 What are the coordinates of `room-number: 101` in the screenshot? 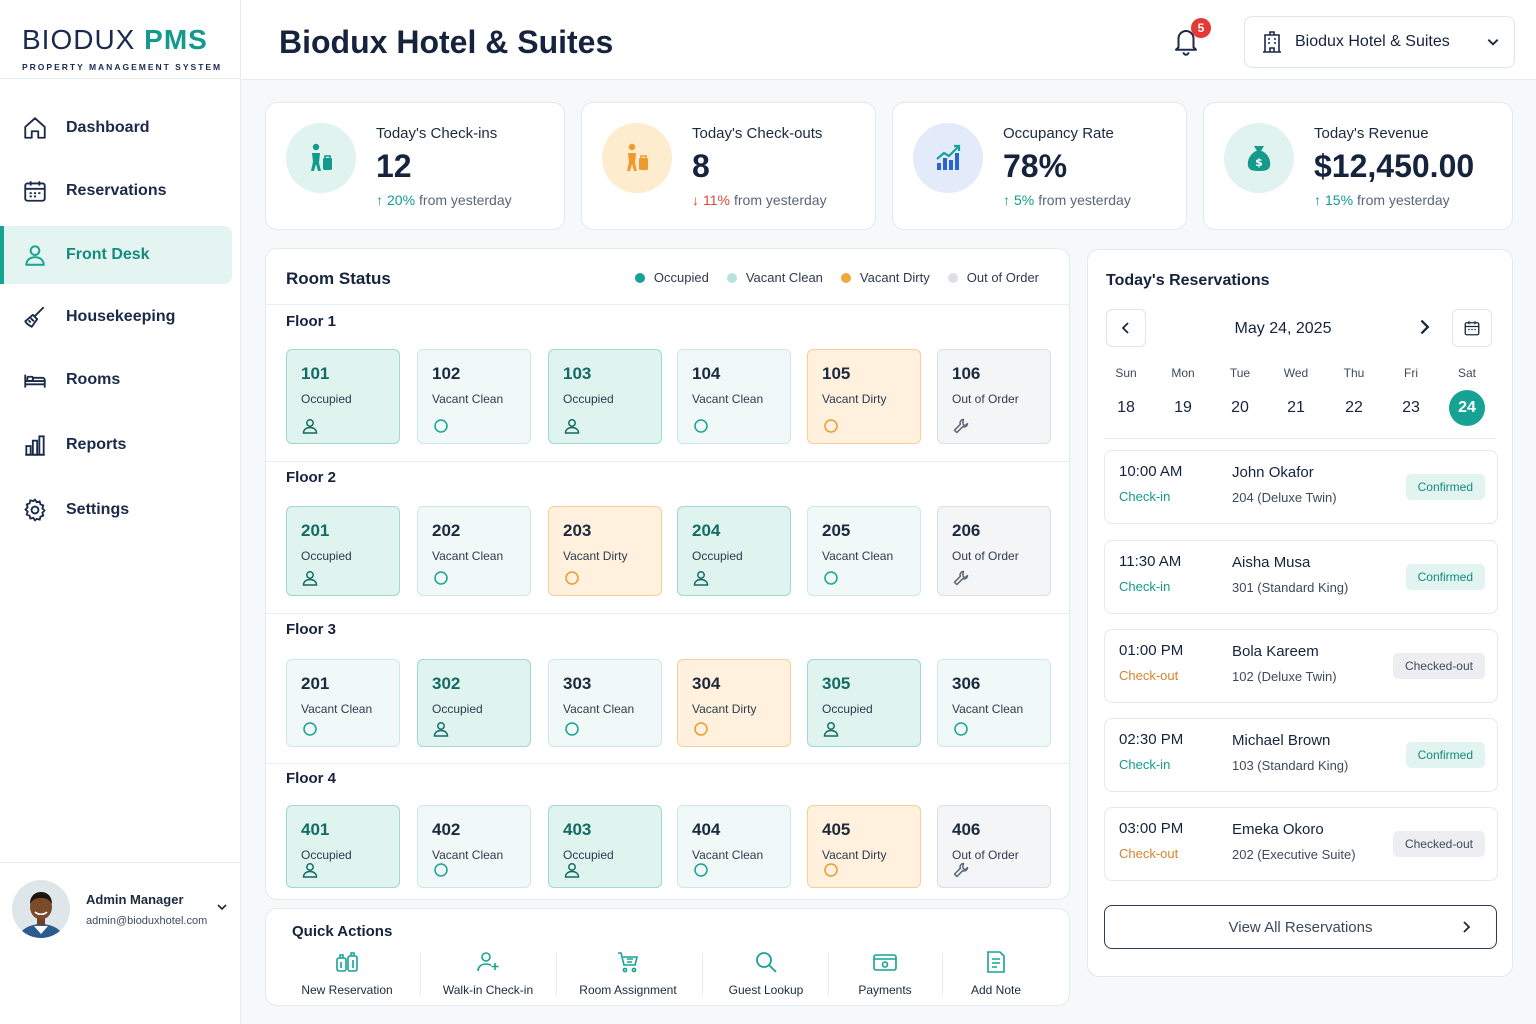 It's located at (315, 373).